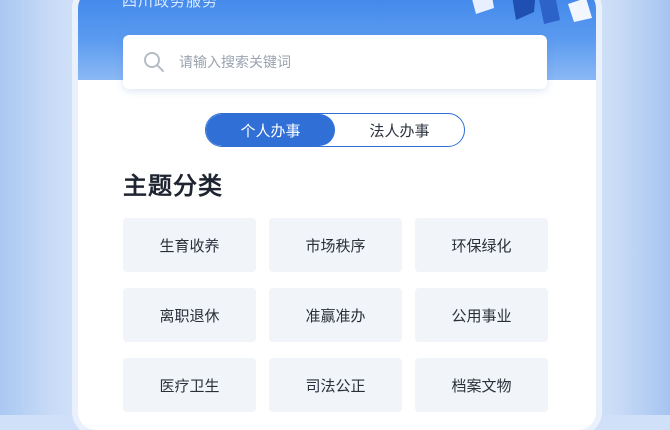  What do you see at coordinates (335, 62) in the screenshot?
I see `search-bar: 请输入搜索关键词` at bounding box center [335, 62].